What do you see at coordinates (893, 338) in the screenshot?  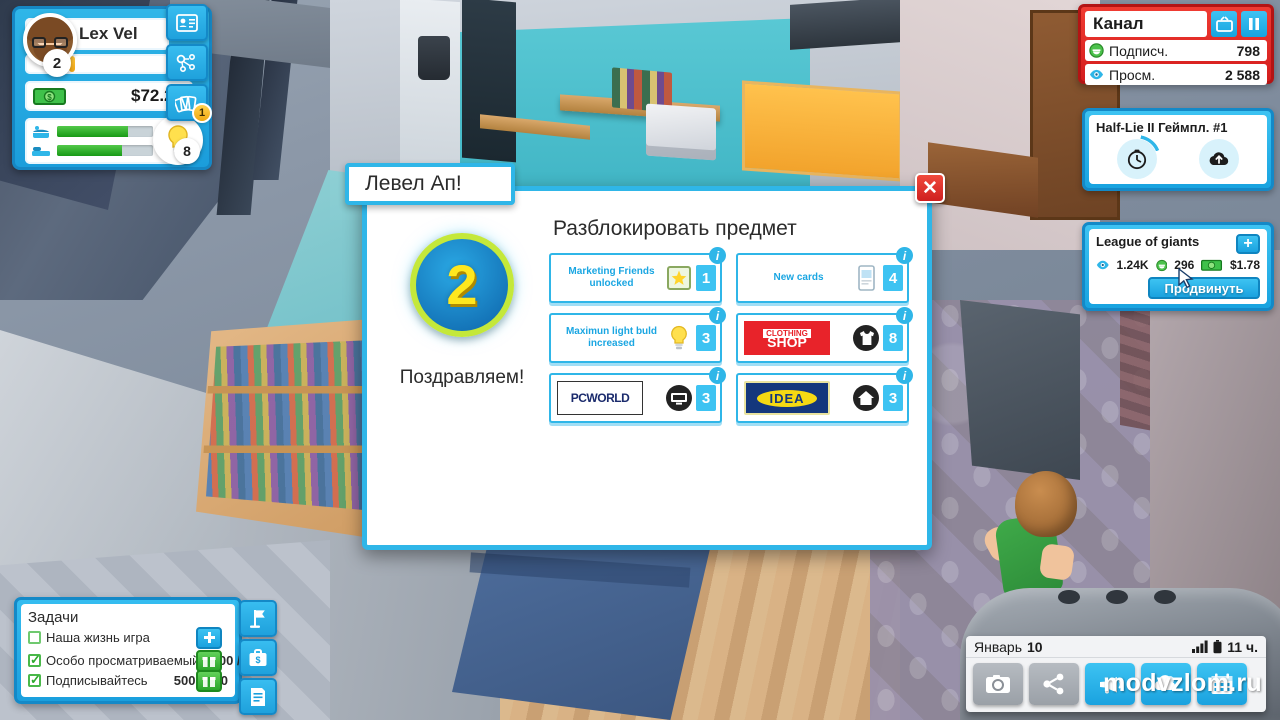 I see `reward-quantity: 8` at bounding box center [893, 338].